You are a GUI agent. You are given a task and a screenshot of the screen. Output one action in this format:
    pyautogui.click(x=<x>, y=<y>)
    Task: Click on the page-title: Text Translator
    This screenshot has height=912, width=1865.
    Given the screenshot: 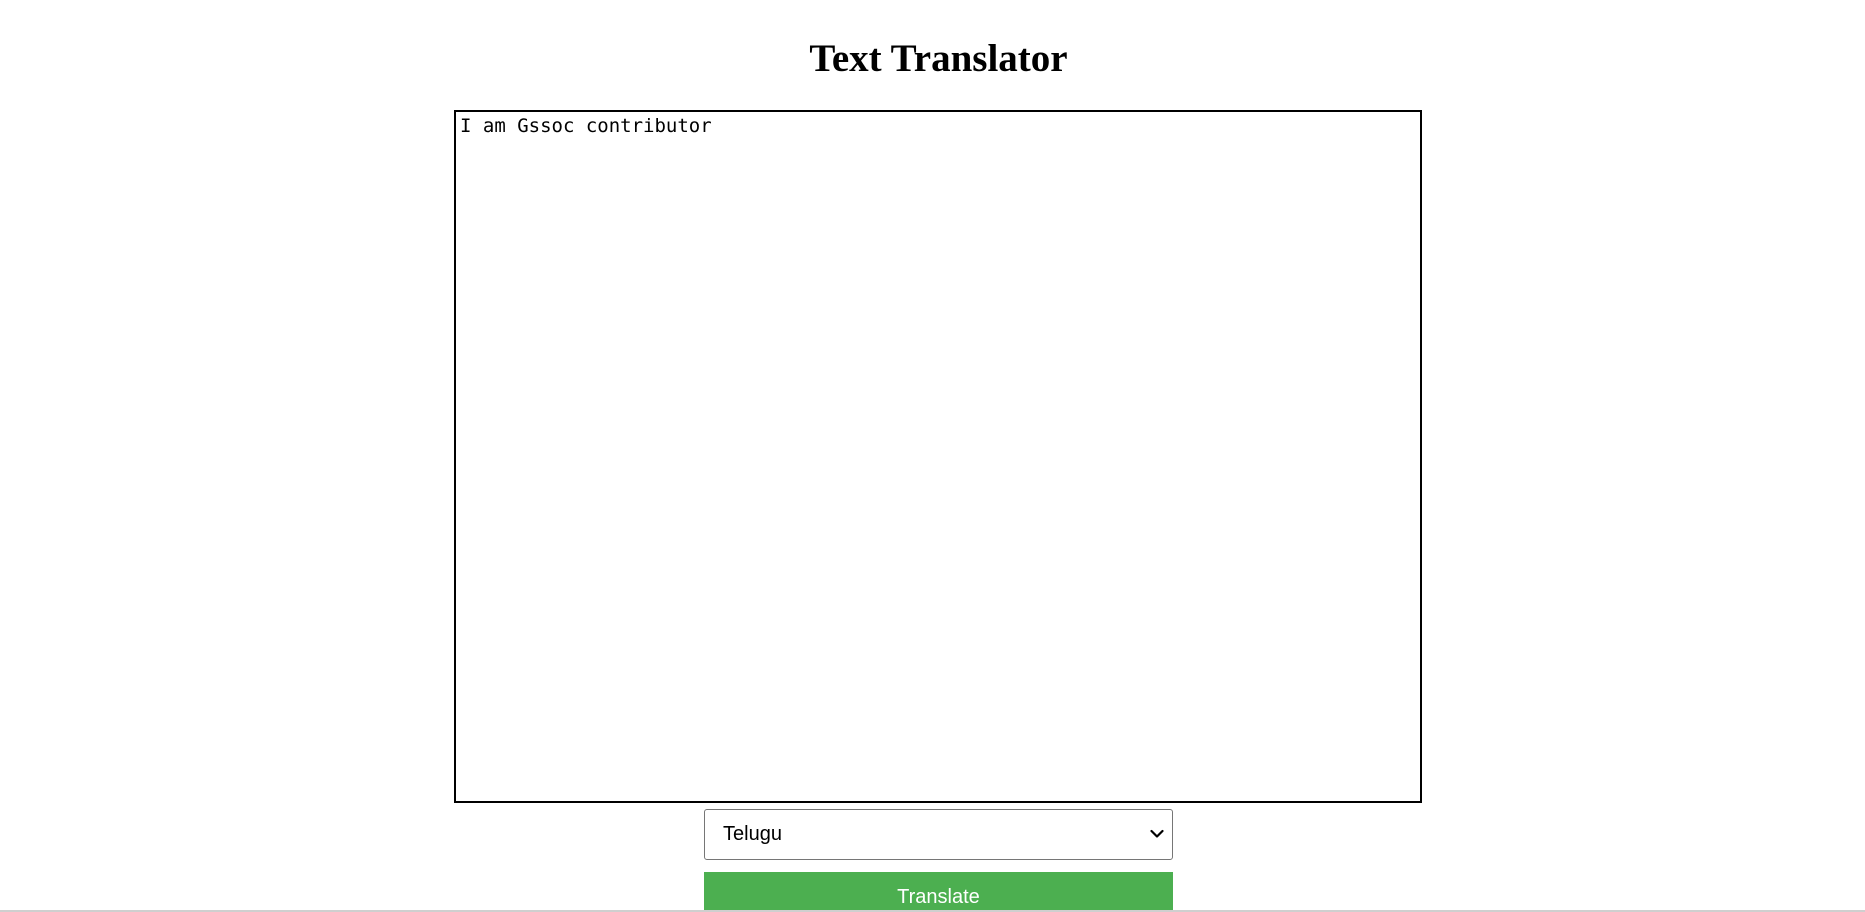 What is the action you would take?
    pyautogui.click(x=938, y=58)
    